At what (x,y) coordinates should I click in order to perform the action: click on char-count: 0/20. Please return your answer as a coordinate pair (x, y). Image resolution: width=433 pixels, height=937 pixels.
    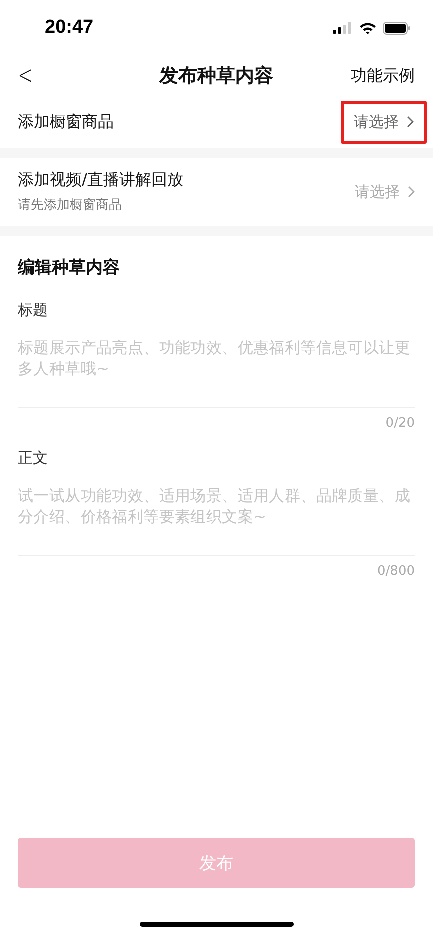
    Looking at the image, I should click on (400, 423).